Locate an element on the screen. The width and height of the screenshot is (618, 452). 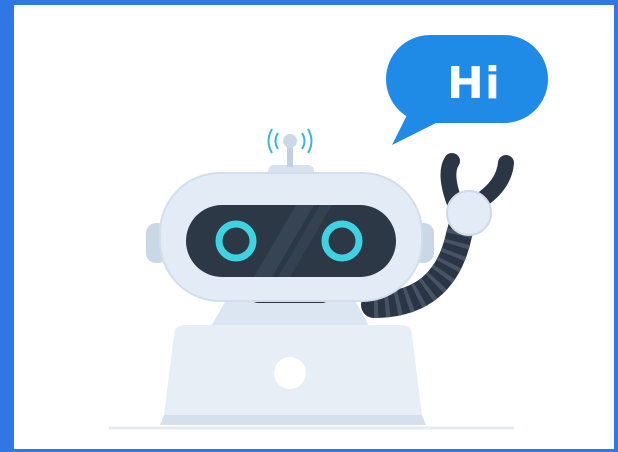
laptop is located at coordinates (293, 375).